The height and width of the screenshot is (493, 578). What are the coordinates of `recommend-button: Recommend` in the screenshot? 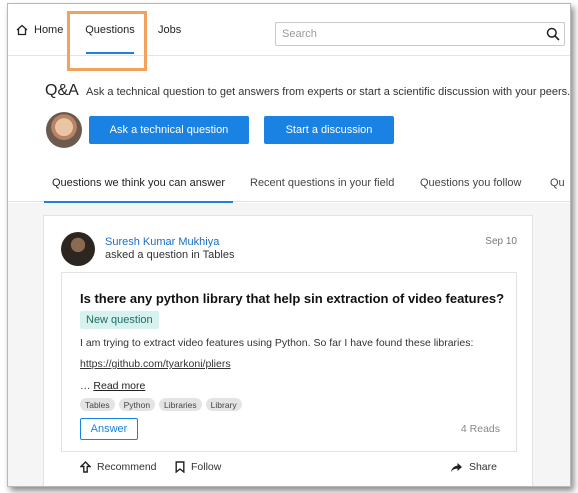 It's located at (118, 467).